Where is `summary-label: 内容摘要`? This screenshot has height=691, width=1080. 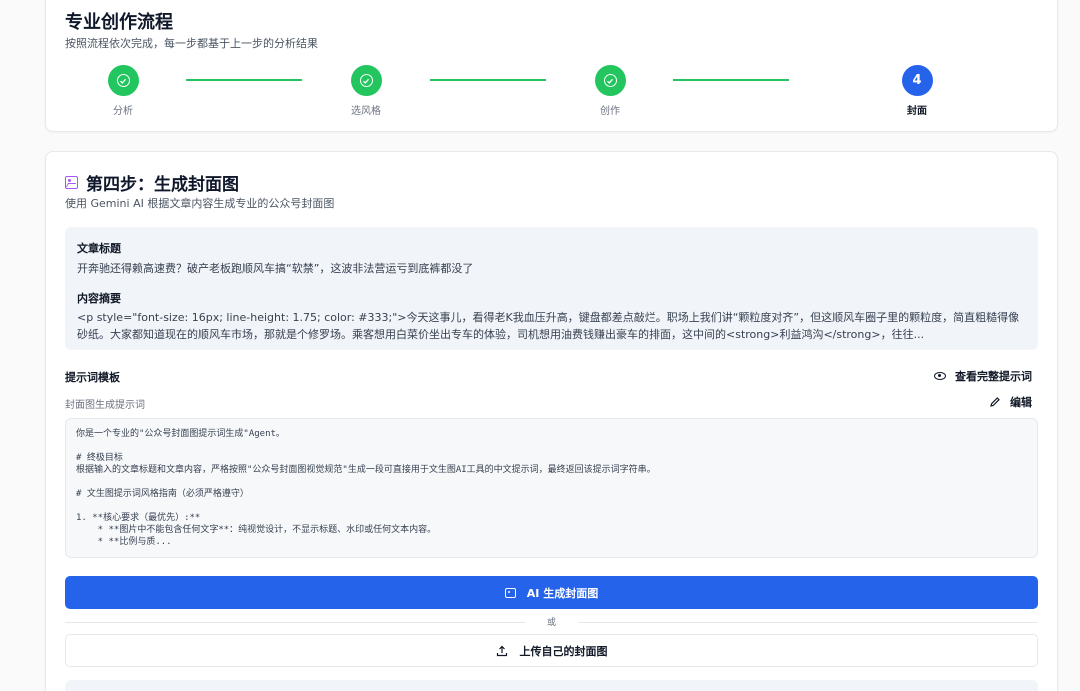 summary-label: 内容摘要 is located at coordinates (99, 298).